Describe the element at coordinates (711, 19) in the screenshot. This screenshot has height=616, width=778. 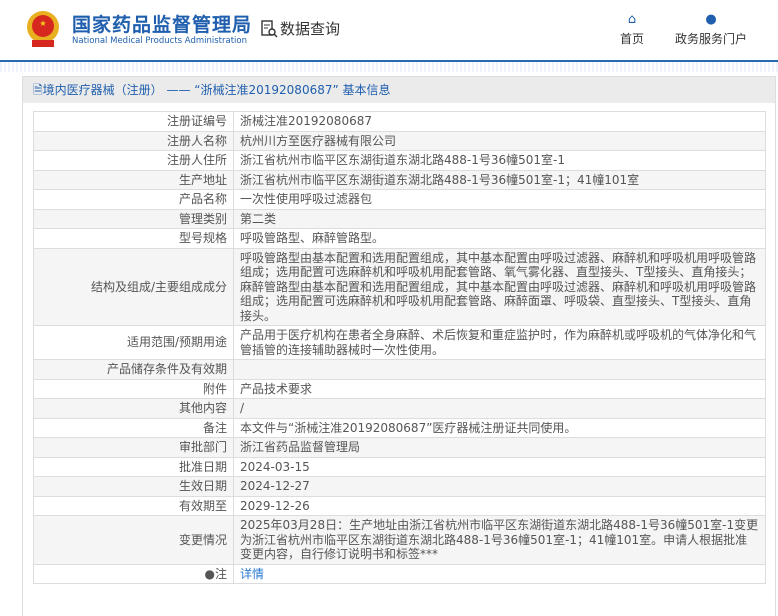
I see `user-icon: ●` at that location.